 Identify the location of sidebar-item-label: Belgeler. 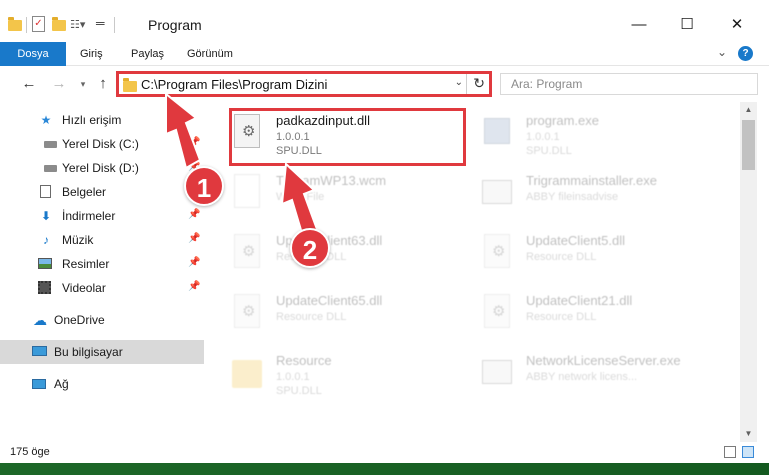
(84, 192).